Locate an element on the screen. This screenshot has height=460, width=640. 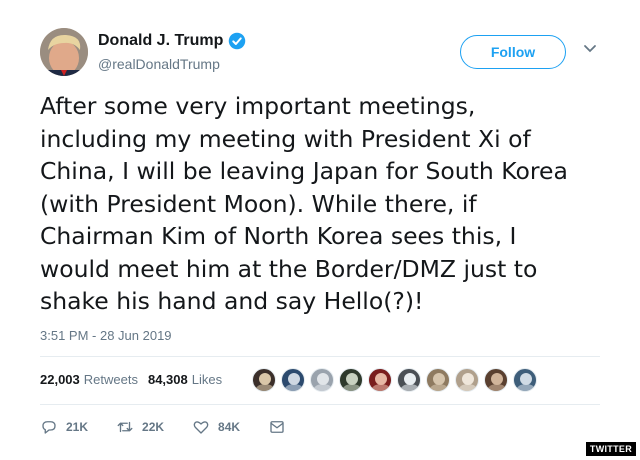
retweets-count: 22,003 is located at coordinates (60, 379).